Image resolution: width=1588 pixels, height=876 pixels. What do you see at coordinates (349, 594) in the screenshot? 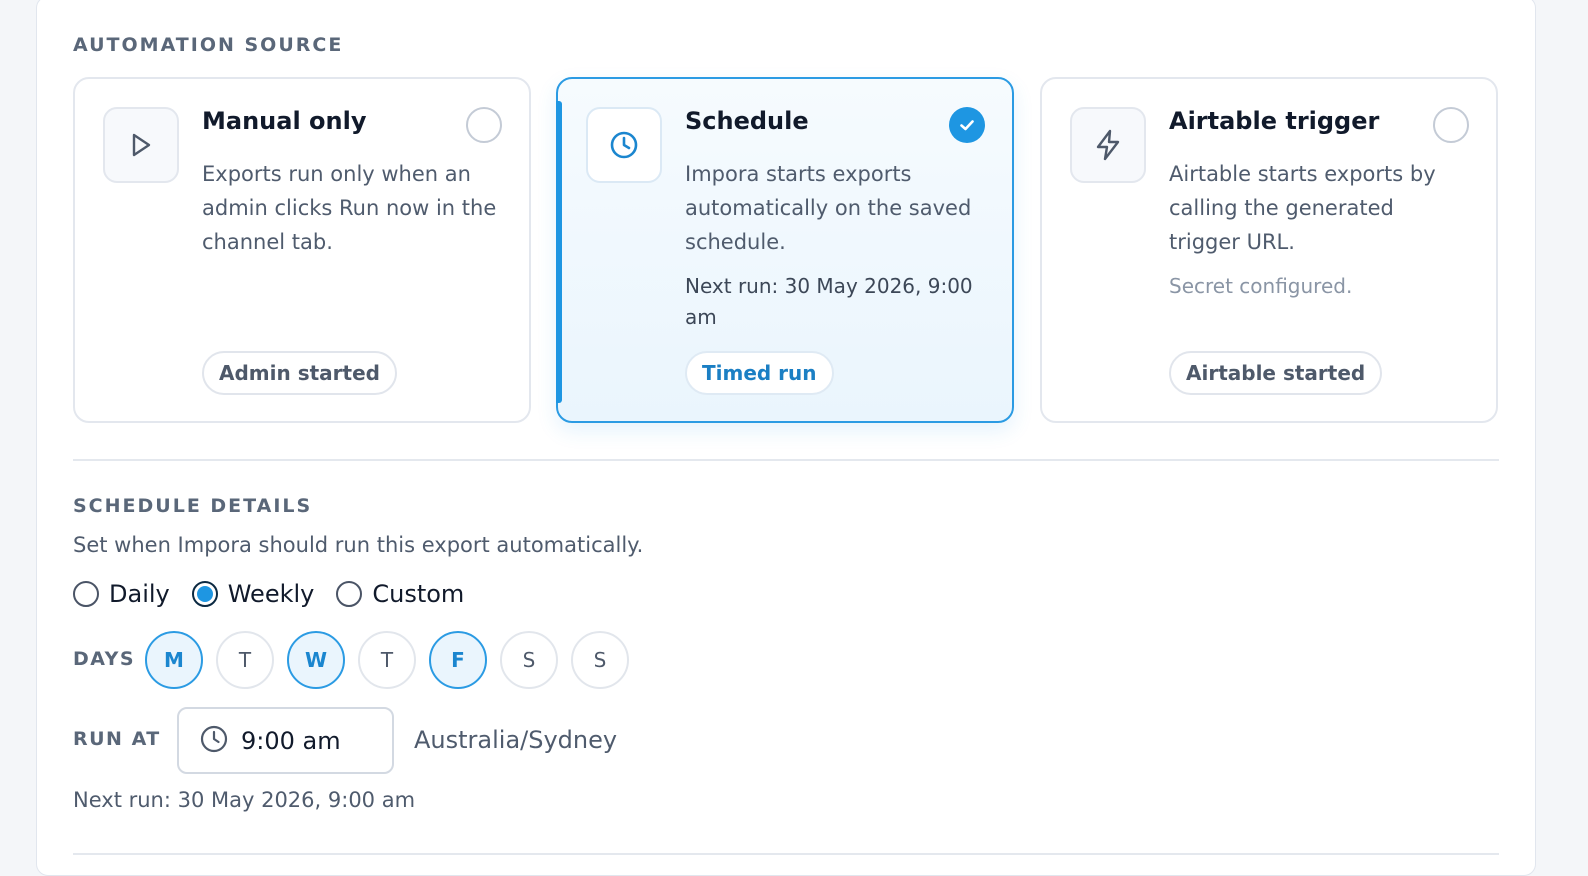
I see `radio-custom` at bounding box center [349, 594].